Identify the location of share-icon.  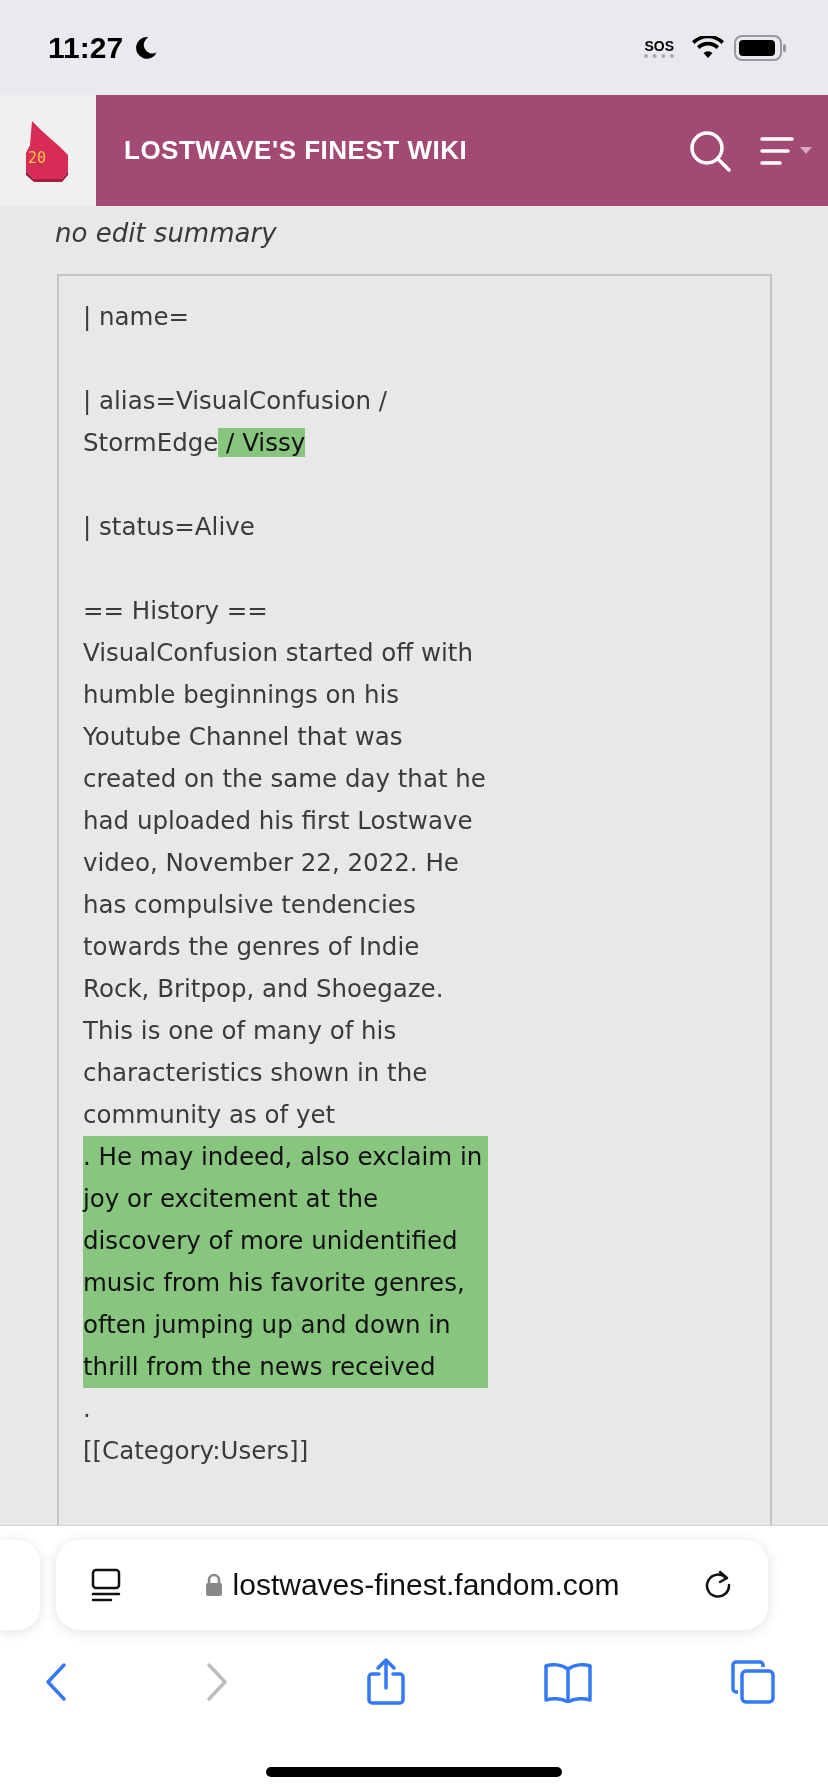
(386, 1682).